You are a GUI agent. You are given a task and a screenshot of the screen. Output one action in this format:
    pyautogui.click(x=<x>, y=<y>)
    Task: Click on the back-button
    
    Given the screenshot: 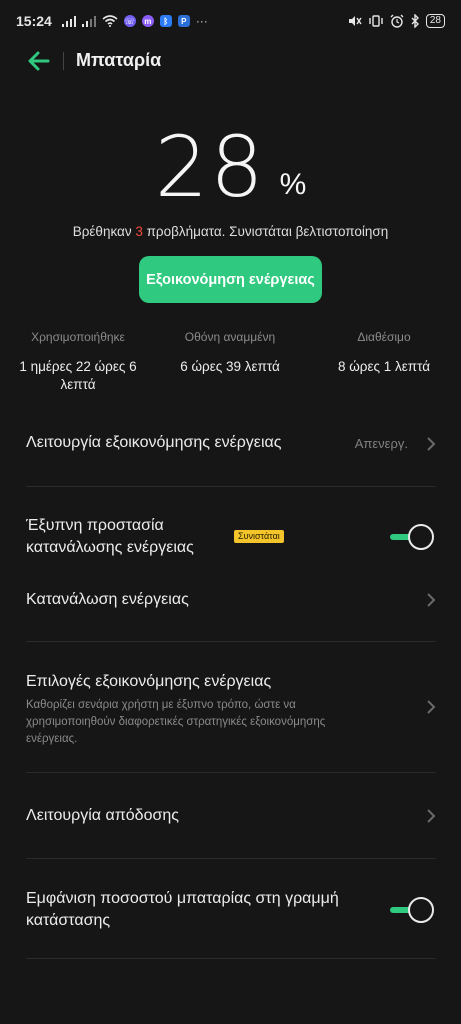 What is the action you would take?
    pyautogui.click(x=39, y=61)
    